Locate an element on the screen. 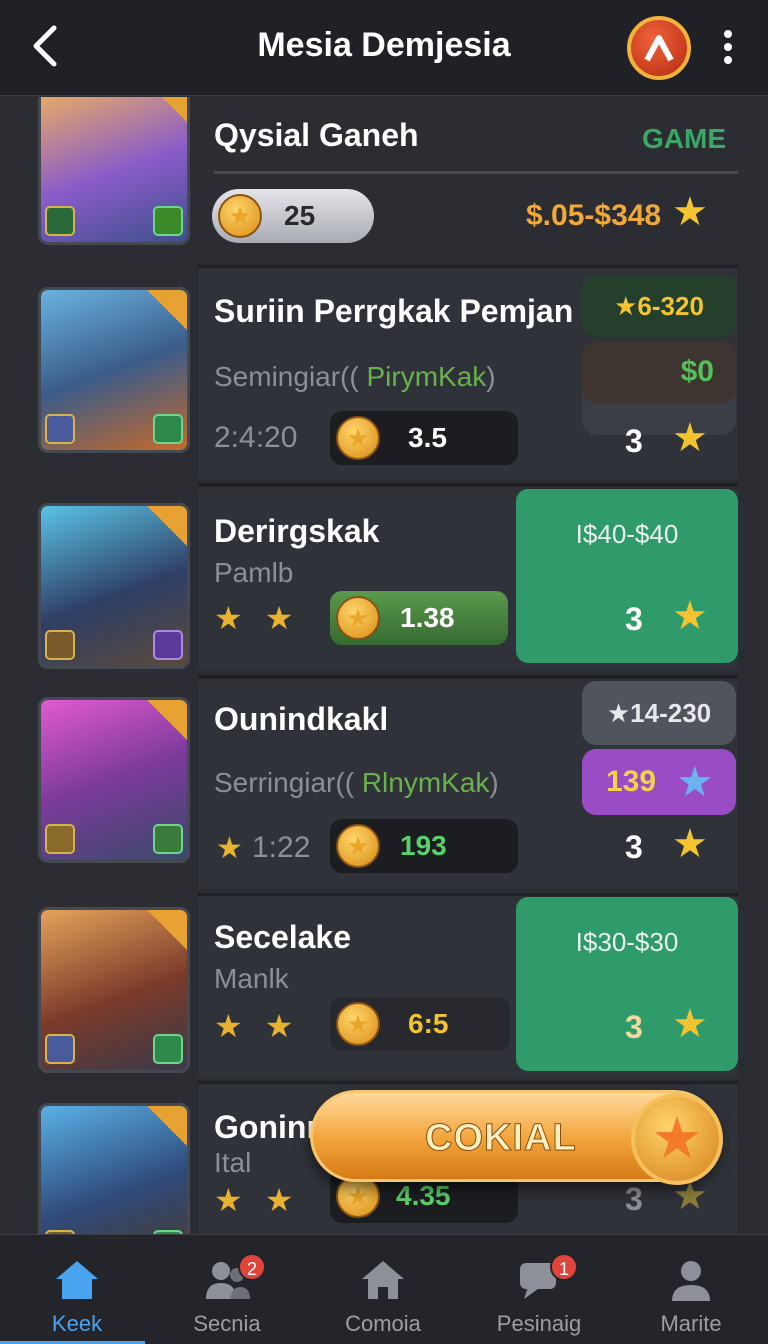  profile-icon is located at coordinates (691, 1281).